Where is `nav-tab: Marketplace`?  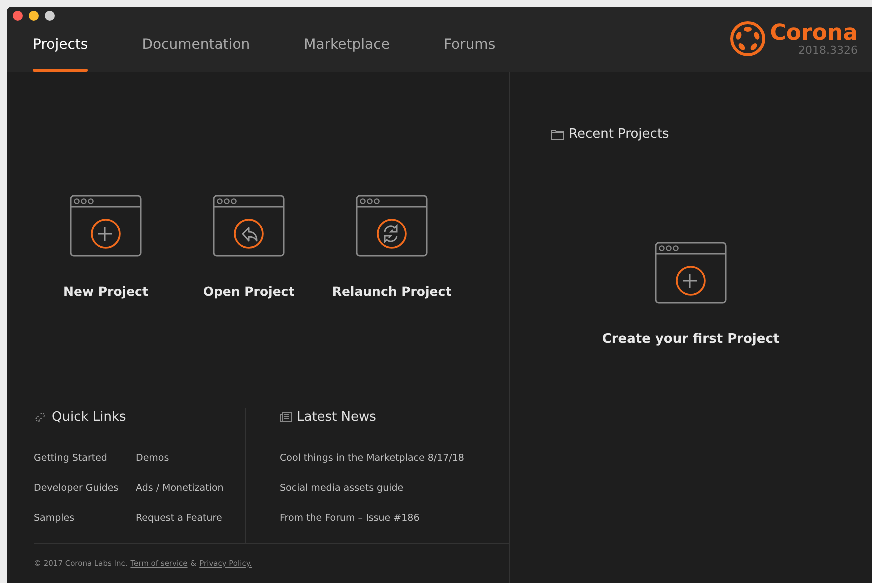 nav-tab: Marketplace is located at coordinates (347, 53).